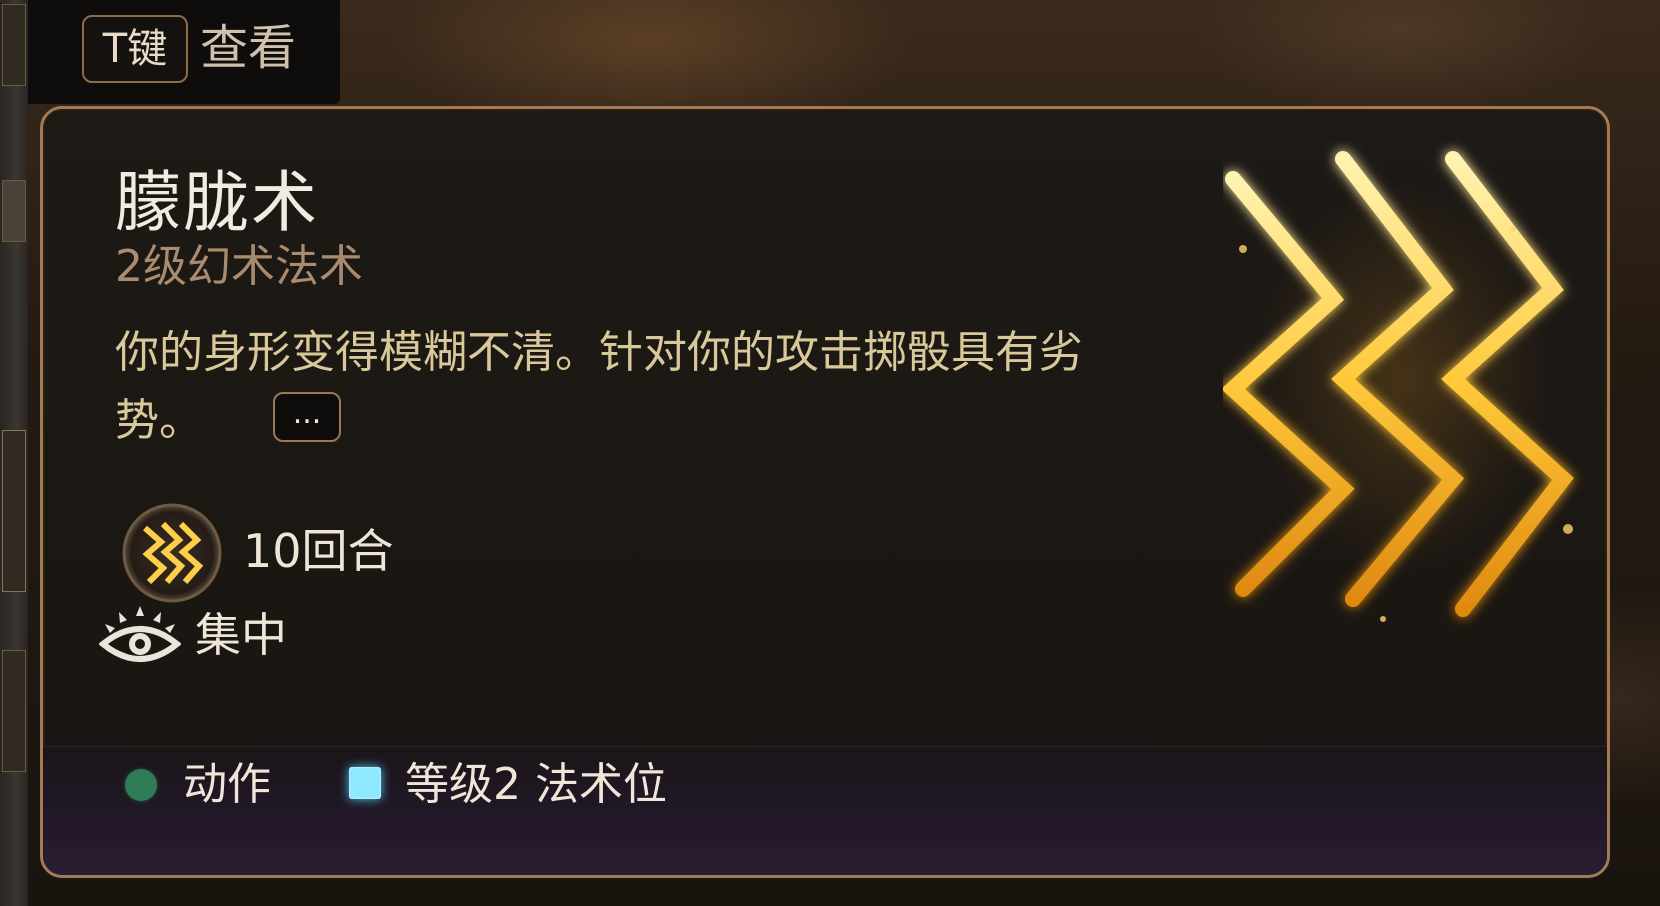 This screenshot has height=906, width=1660. Describe the element at coordinates (241, 635) in the screenshot. I see `concentration-text: 集中` at that location.